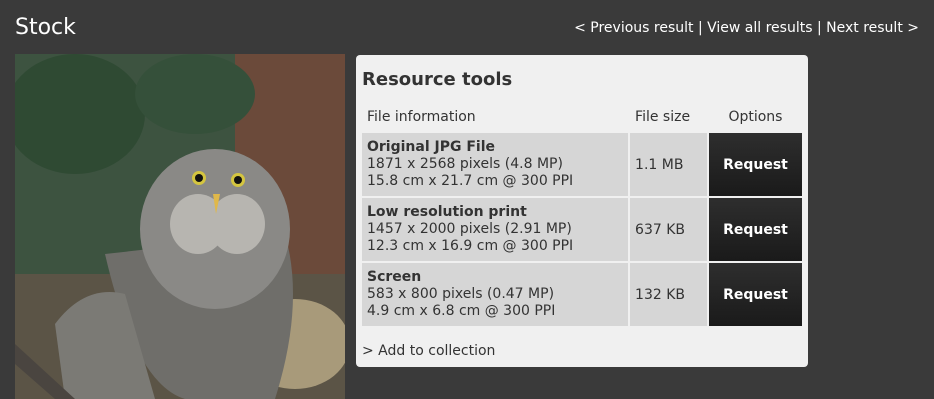 This screenshot has height=399, width=934. What do you see at coordinates (465, 164) in the screenshot?
I see `file-pixel-dimensions: 1871 x 2568 pixels (4.8 MP)` at bounding box center [465, 164].